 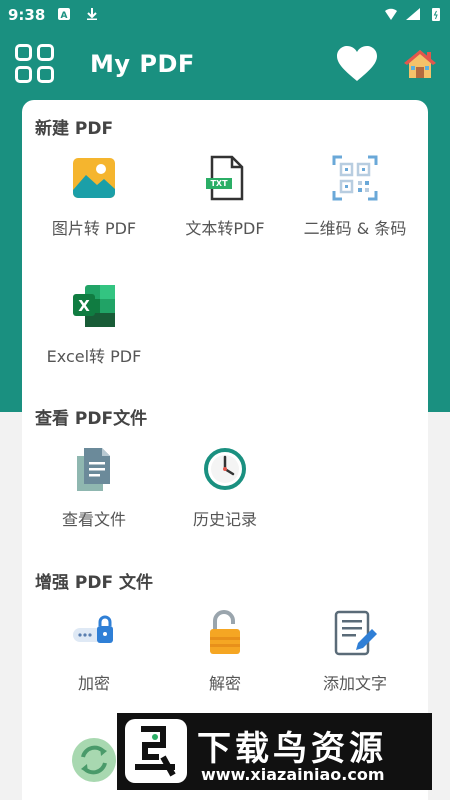 I want to click on grid-menu-icon, so click(x=35, y=64).